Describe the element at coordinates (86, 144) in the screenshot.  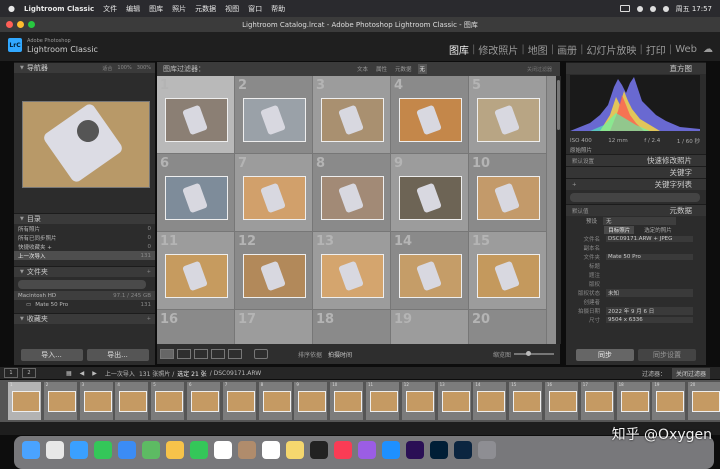
I see `navigator-preview` at that location.